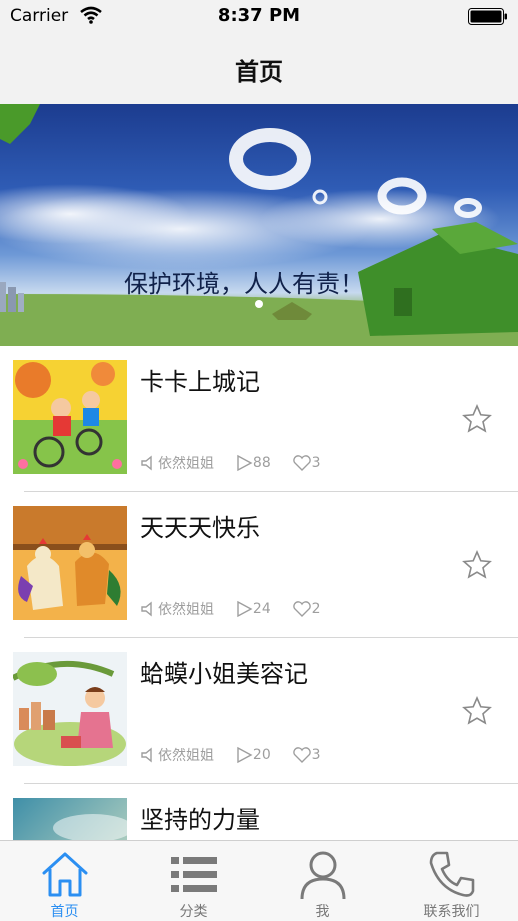 The height and width of the screenshot is (921, 518). What do you see at coordinates (316, 609) in the screenshot?
I see `like-count: 2` at bounding box center [316, 609].